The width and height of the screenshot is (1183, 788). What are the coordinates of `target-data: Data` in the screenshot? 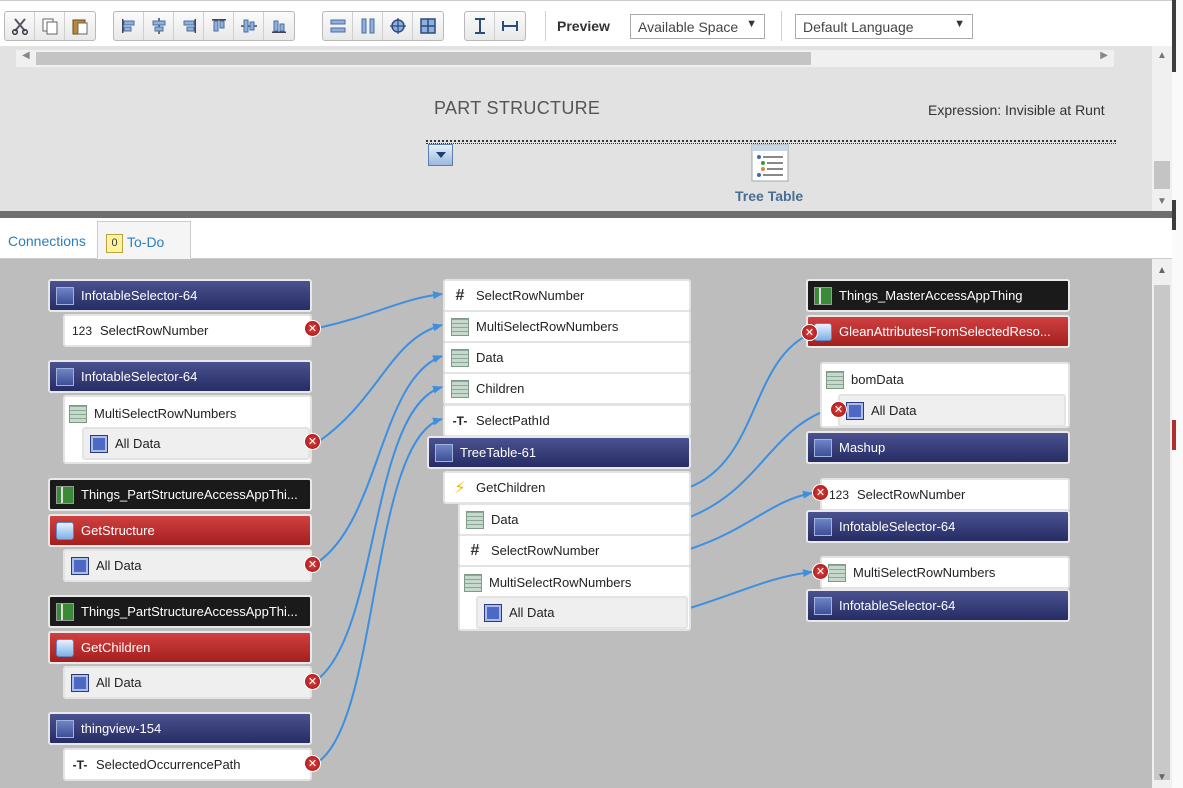 It's located at (567, 357).